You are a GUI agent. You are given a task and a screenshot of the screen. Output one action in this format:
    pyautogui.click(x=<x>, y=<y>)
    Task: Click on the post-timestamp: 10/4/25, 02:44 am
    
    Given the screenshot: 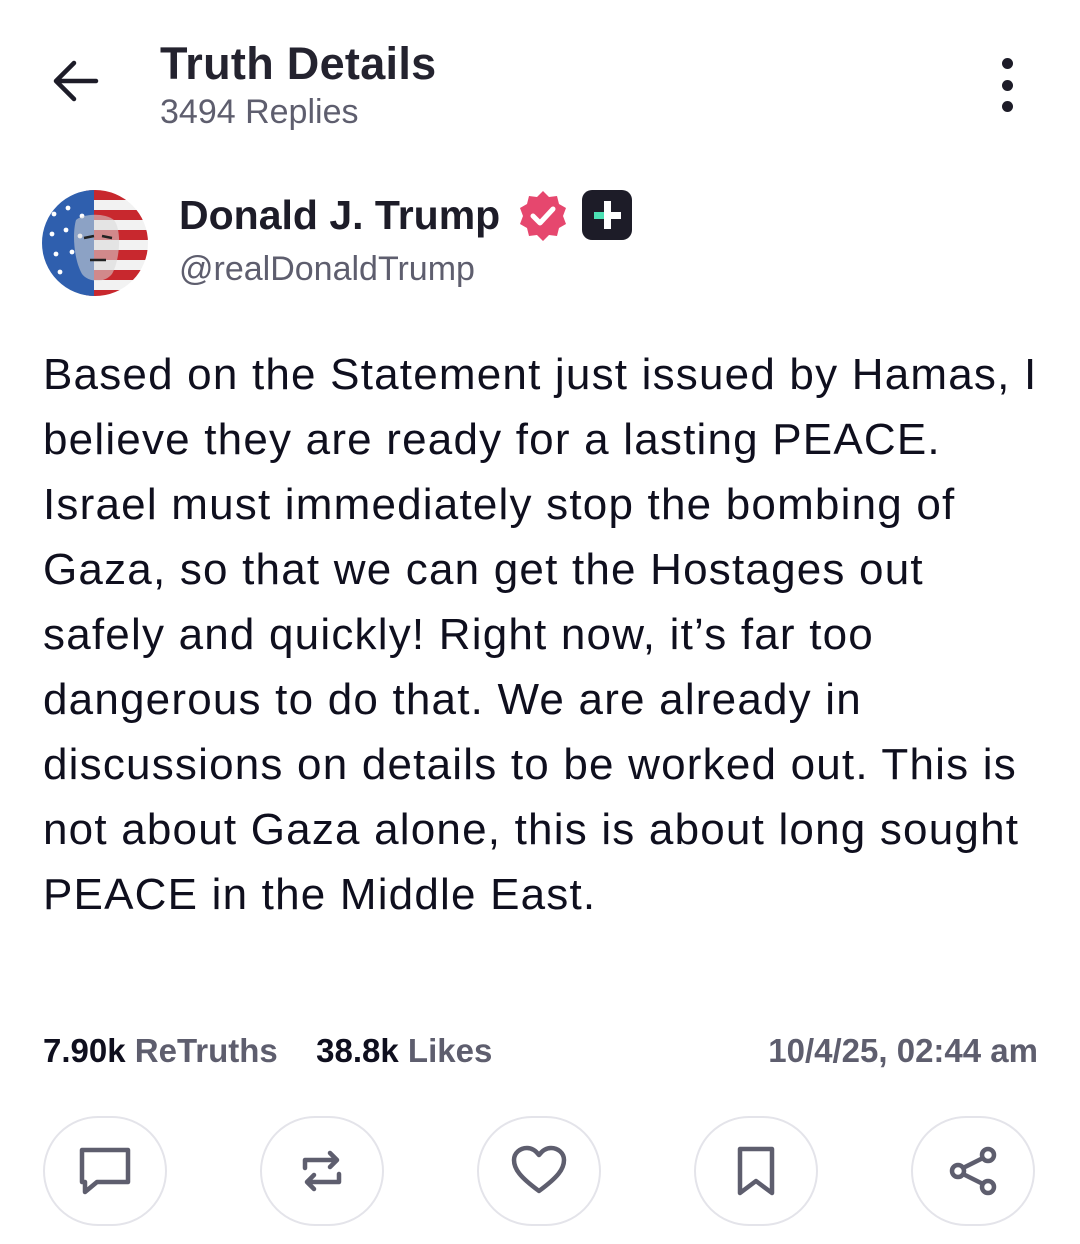 What is the action you would take?
    pyautogui.click(x=903, y=1050)
    